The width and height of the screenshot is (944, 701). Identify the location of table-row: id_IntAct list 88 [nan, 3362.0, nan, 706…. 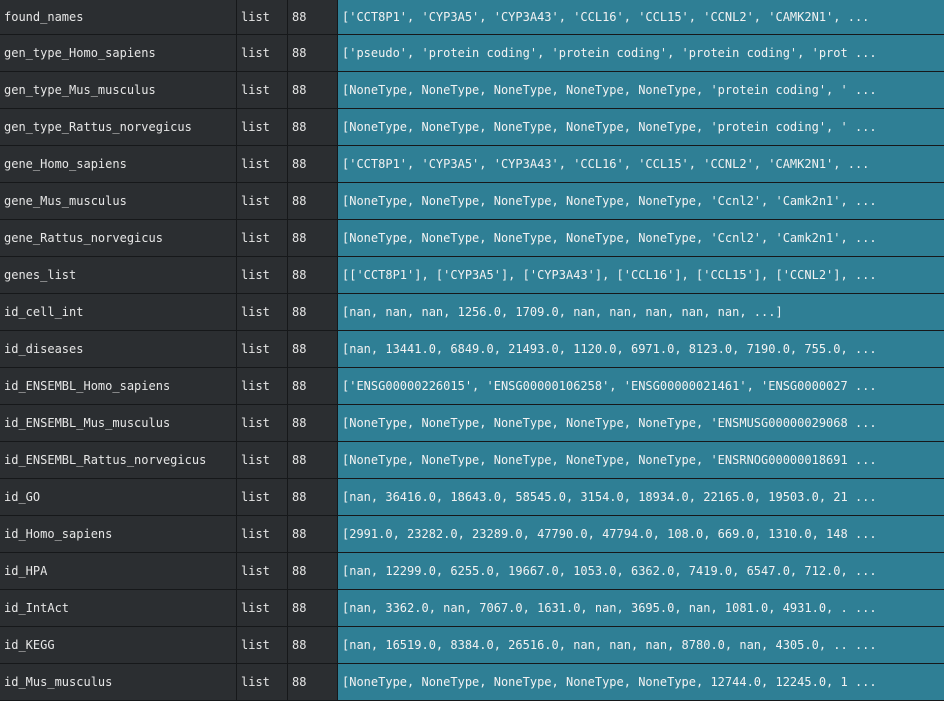
(472, 608).